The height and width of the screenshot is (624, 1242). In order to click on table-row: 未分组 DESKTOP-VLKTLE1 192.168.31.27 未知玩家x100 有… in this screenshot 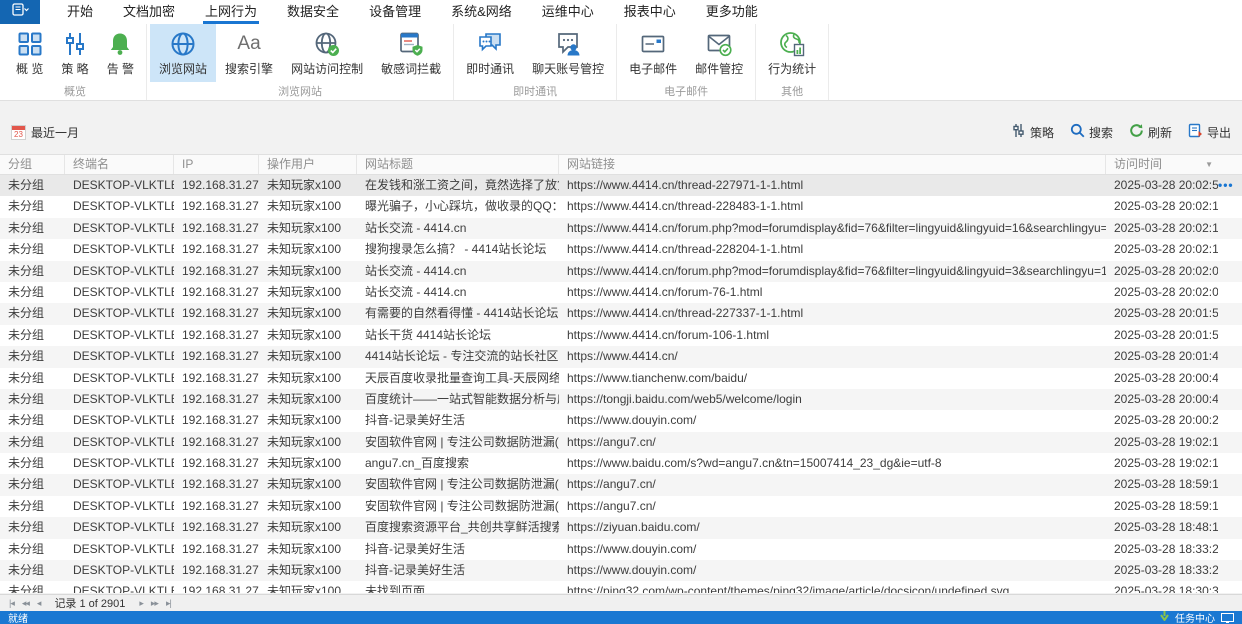, I will do `click(621, 314)`.